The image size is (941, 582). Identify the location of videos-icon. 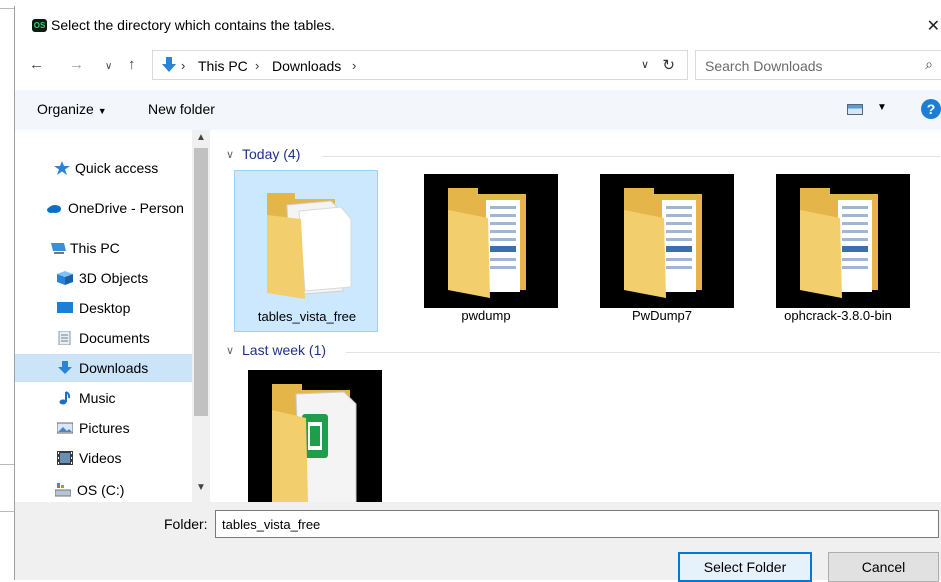
(65, 458).